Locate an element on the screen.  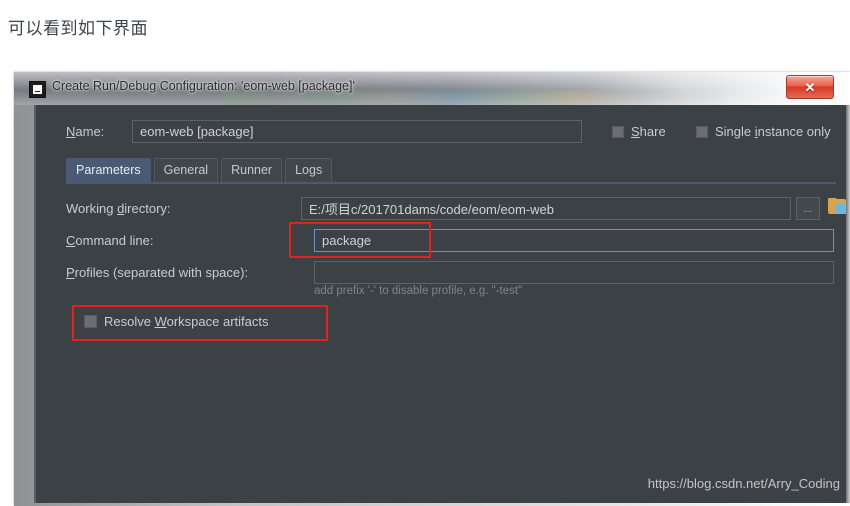
page-heading: 可以看到如下界面 is located at coordinates (78, 28).